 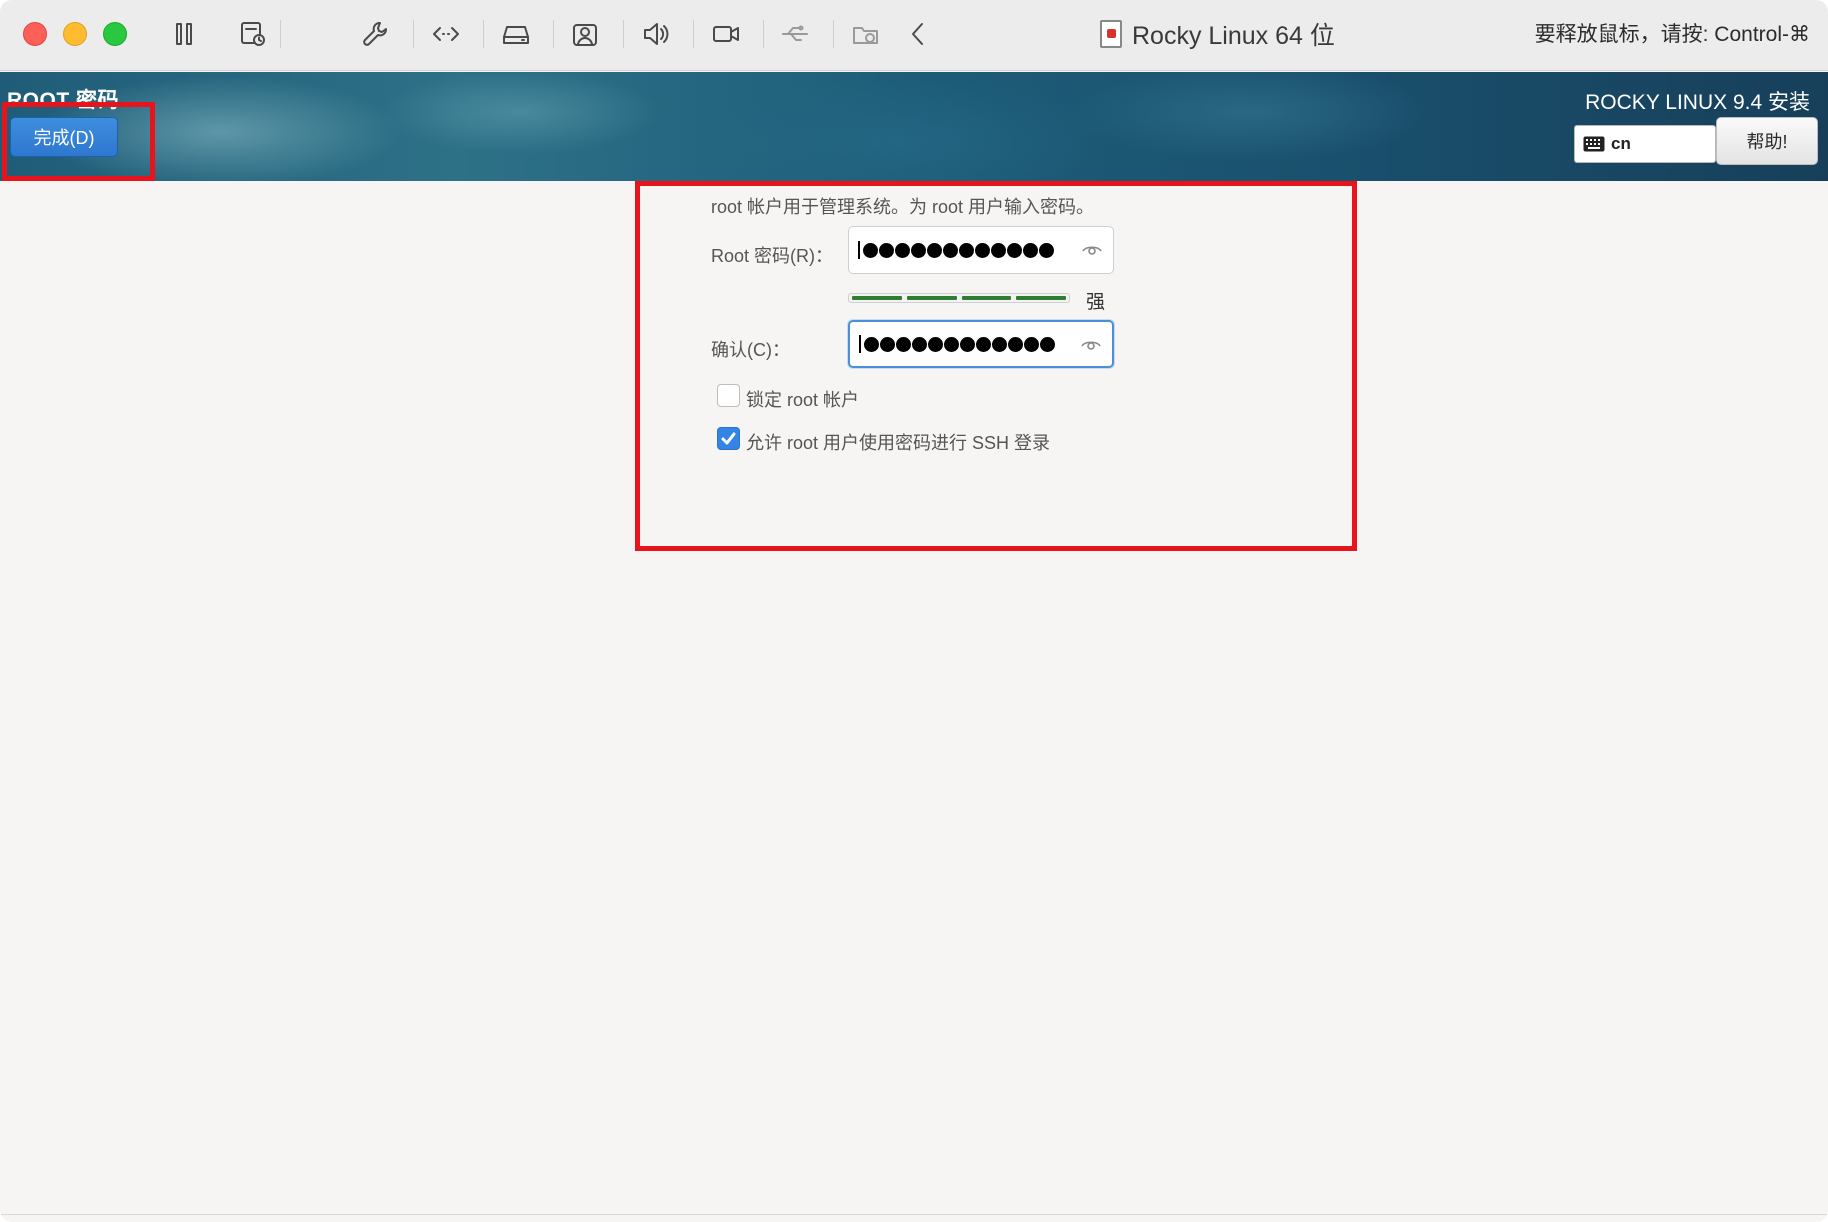 I want to click on bottom-divider, so click(x=914, y=1214).